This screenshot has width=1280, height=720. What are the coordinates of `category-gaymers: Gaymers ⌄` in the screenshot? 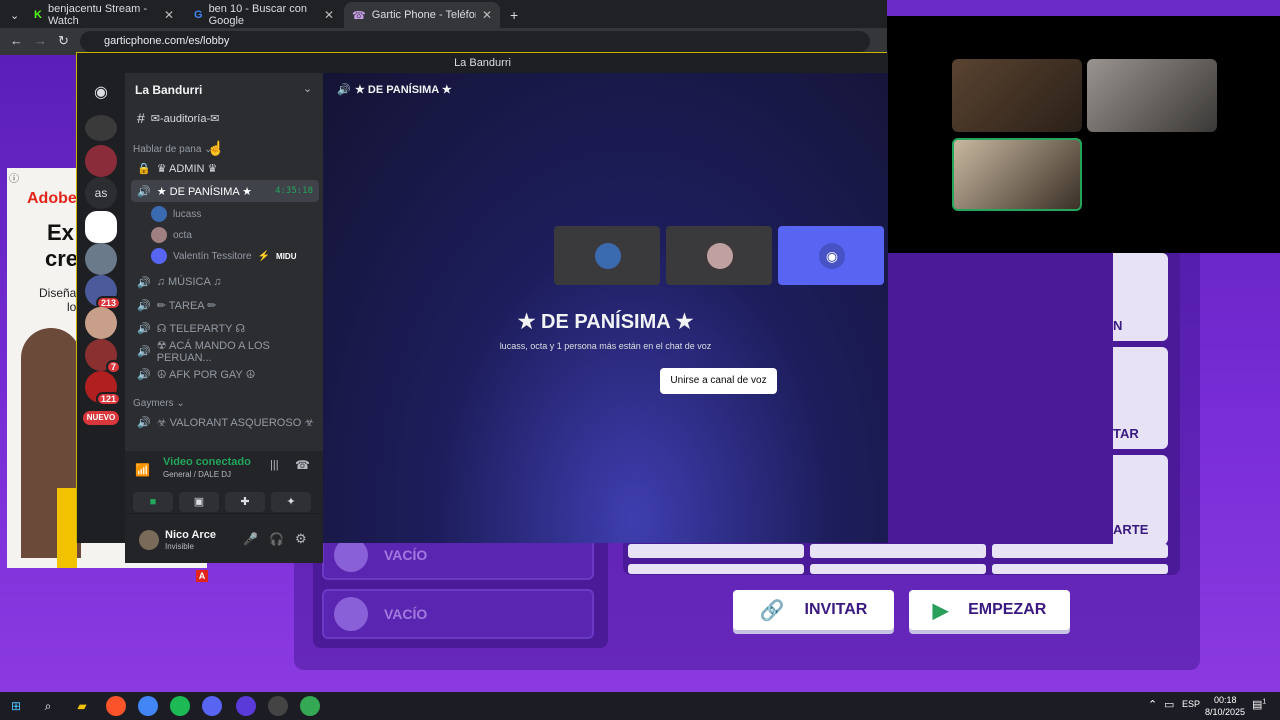 It's located at (159, 403).